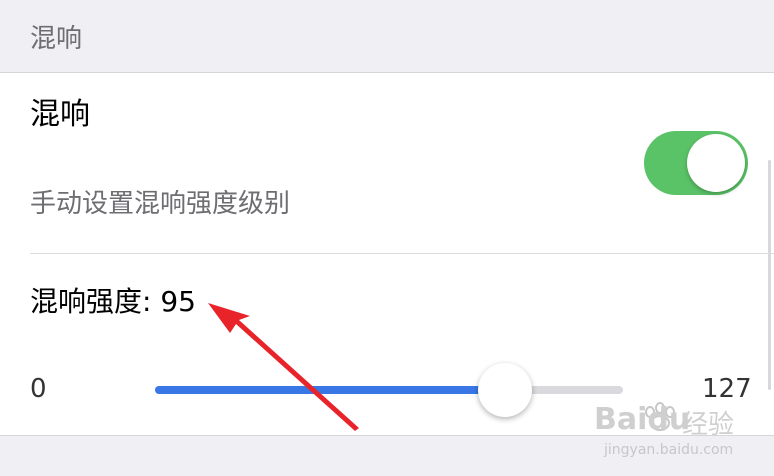  What do you see at coordinates (38, 389) in the screenshot?
I see `slider-min-label: 0` at bounding box center [38, 389].